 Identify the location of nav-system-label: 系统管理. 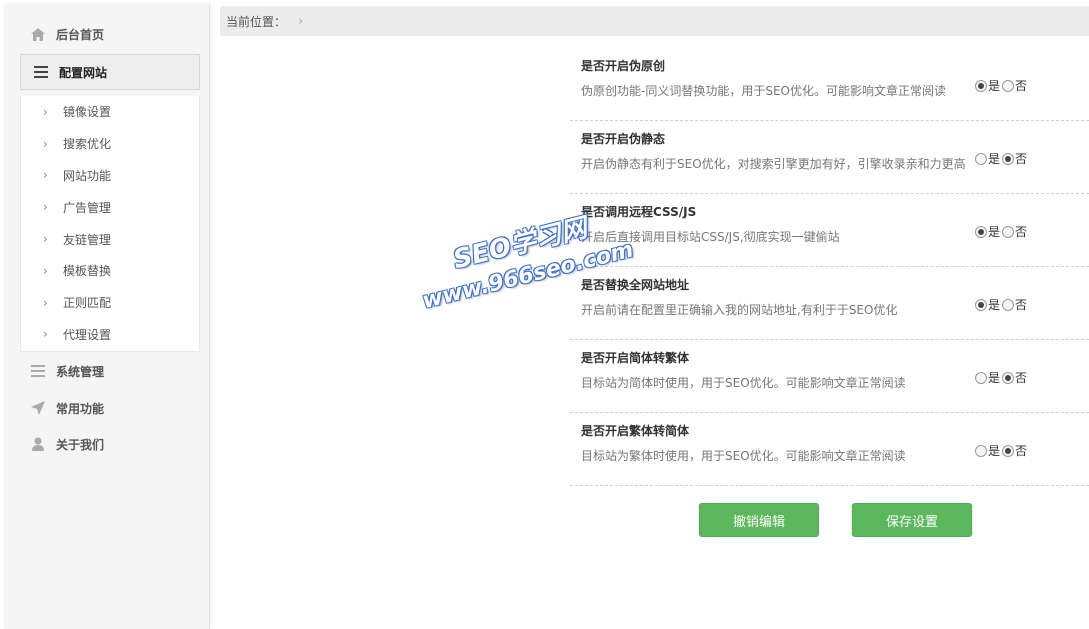
(80, 371).